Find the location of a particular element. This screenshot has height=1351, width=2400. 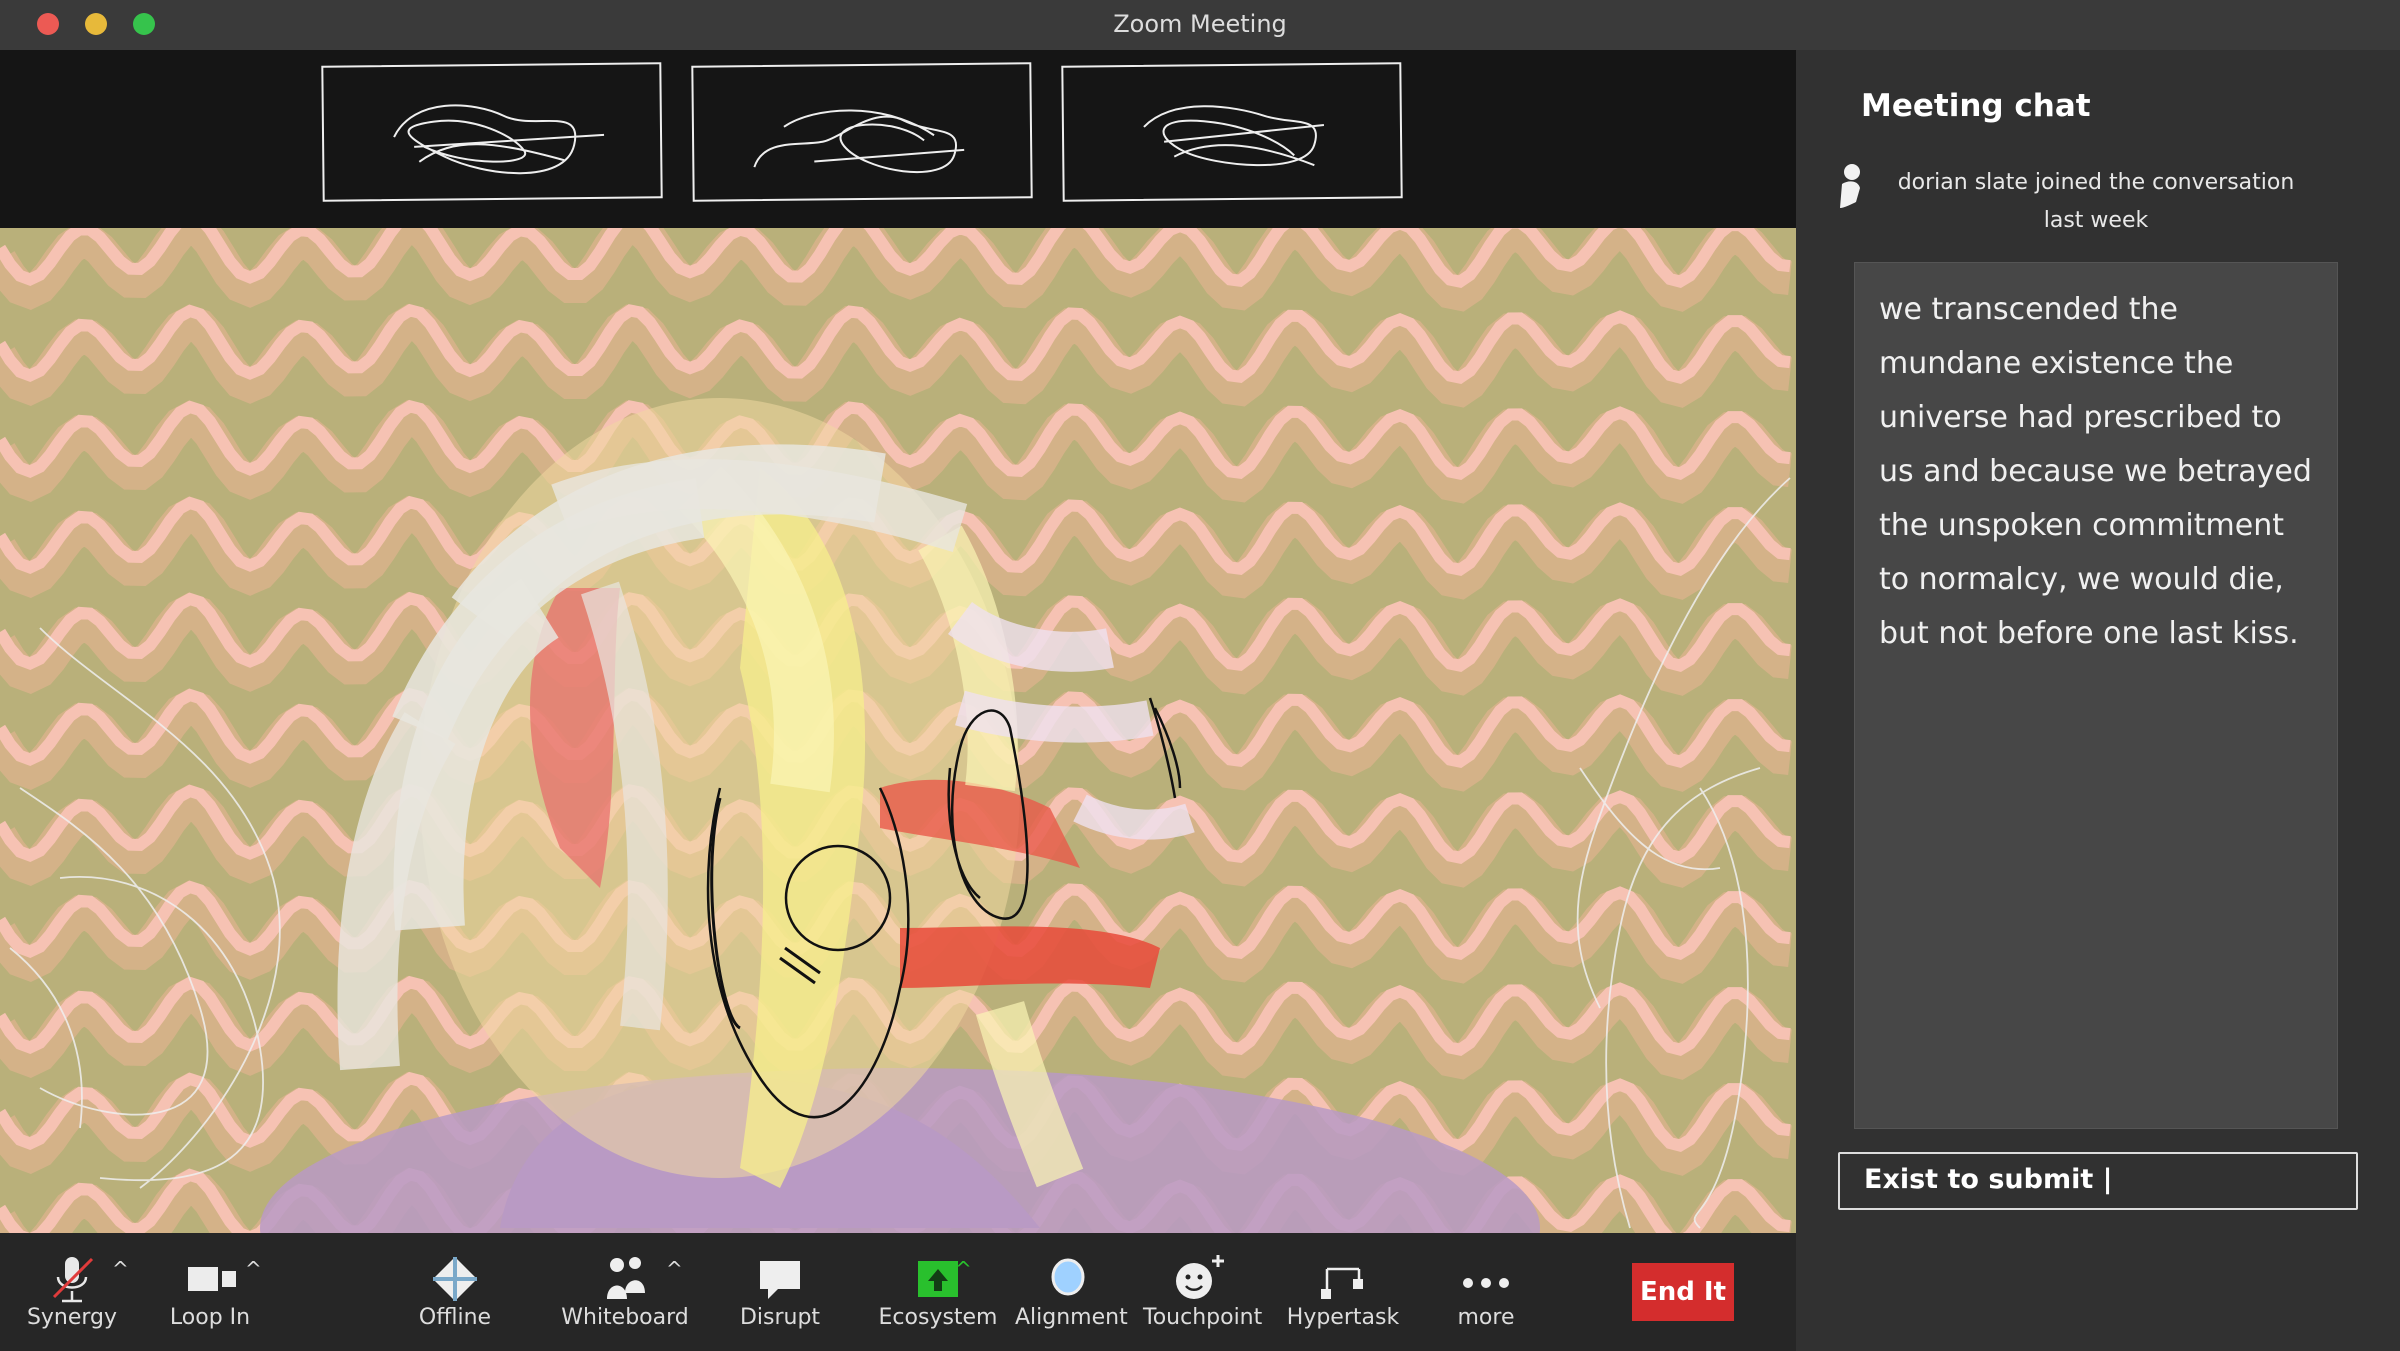

chat-input: Exist to submit | is located at coordinates (2098, 1181).